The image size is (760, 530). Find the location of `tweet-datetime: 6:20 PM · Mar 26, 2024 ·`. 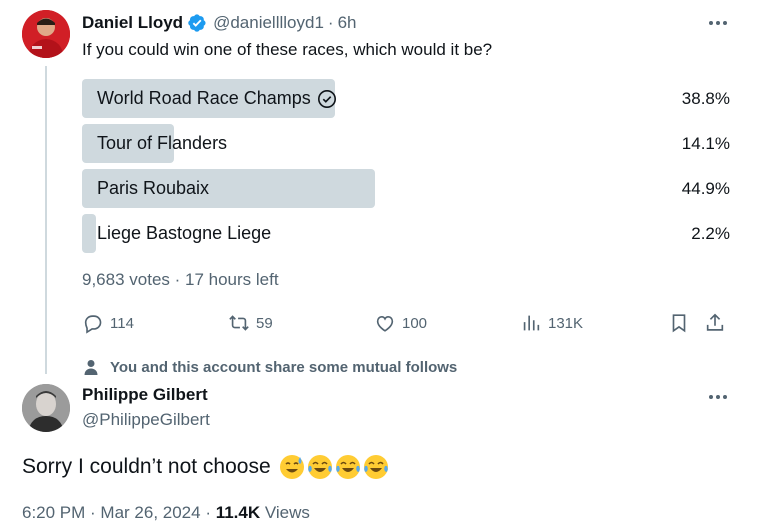

tweet-datetime: 6:20 PM · Mar 26, 2024 · is located at coordinates (119, 512).